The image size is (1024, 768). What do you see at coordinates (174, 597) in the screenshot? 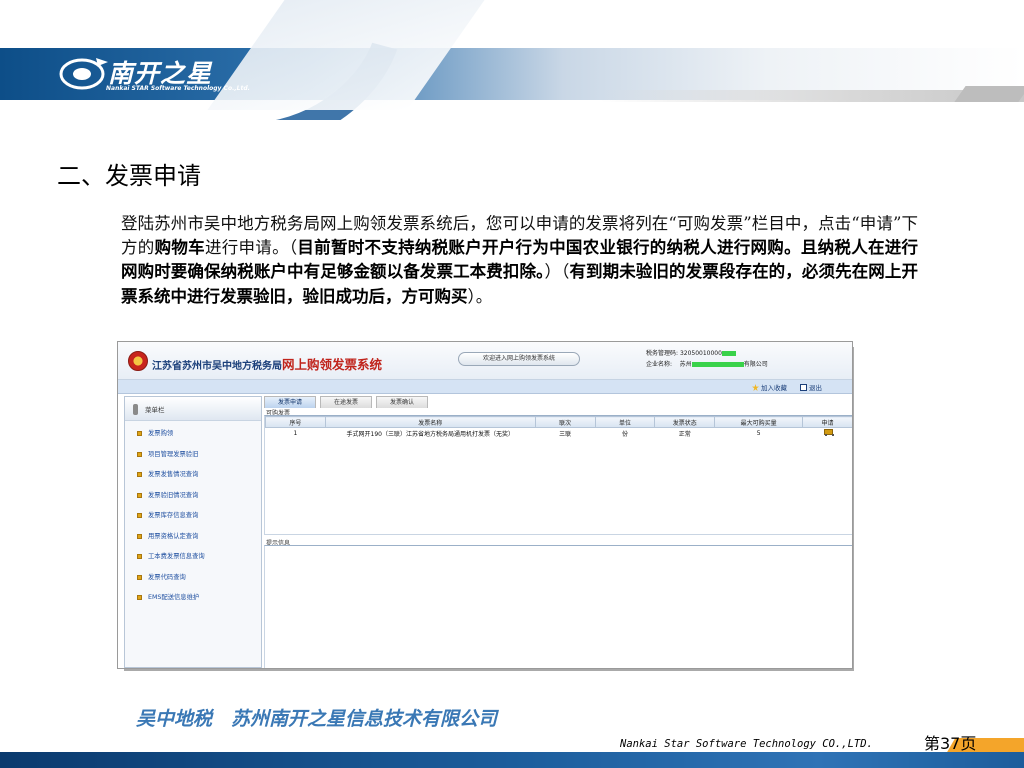
I see `sidebar-item-label: EMS配送信息维护` at bounding box center [174, 597].